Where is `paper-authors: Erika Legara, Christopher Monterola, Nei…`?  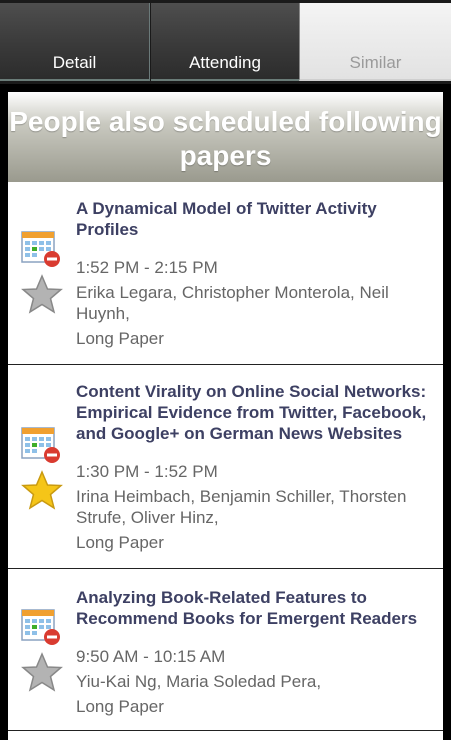
paper-authors: Erika Legara, Christopher Monterola, Nei… is located at coordinates (232, 303).